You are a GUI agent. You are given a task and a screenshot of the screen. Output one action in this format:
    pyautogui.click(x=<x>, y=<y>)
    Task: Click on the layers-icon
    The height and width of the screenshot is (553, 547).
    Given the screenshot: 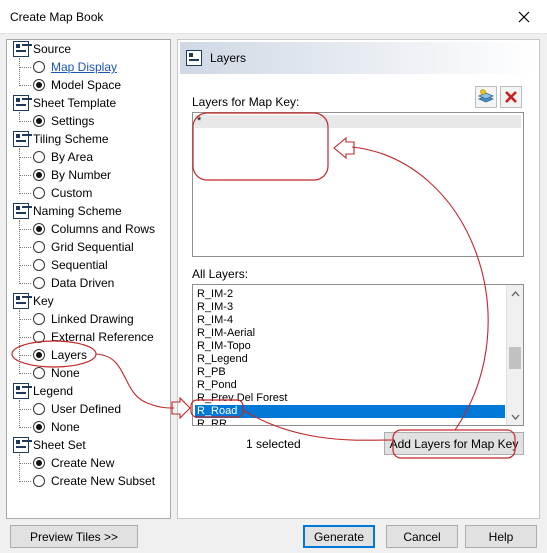 What is the action you would take?
    pyautogui.click(x=194, y=58)
    